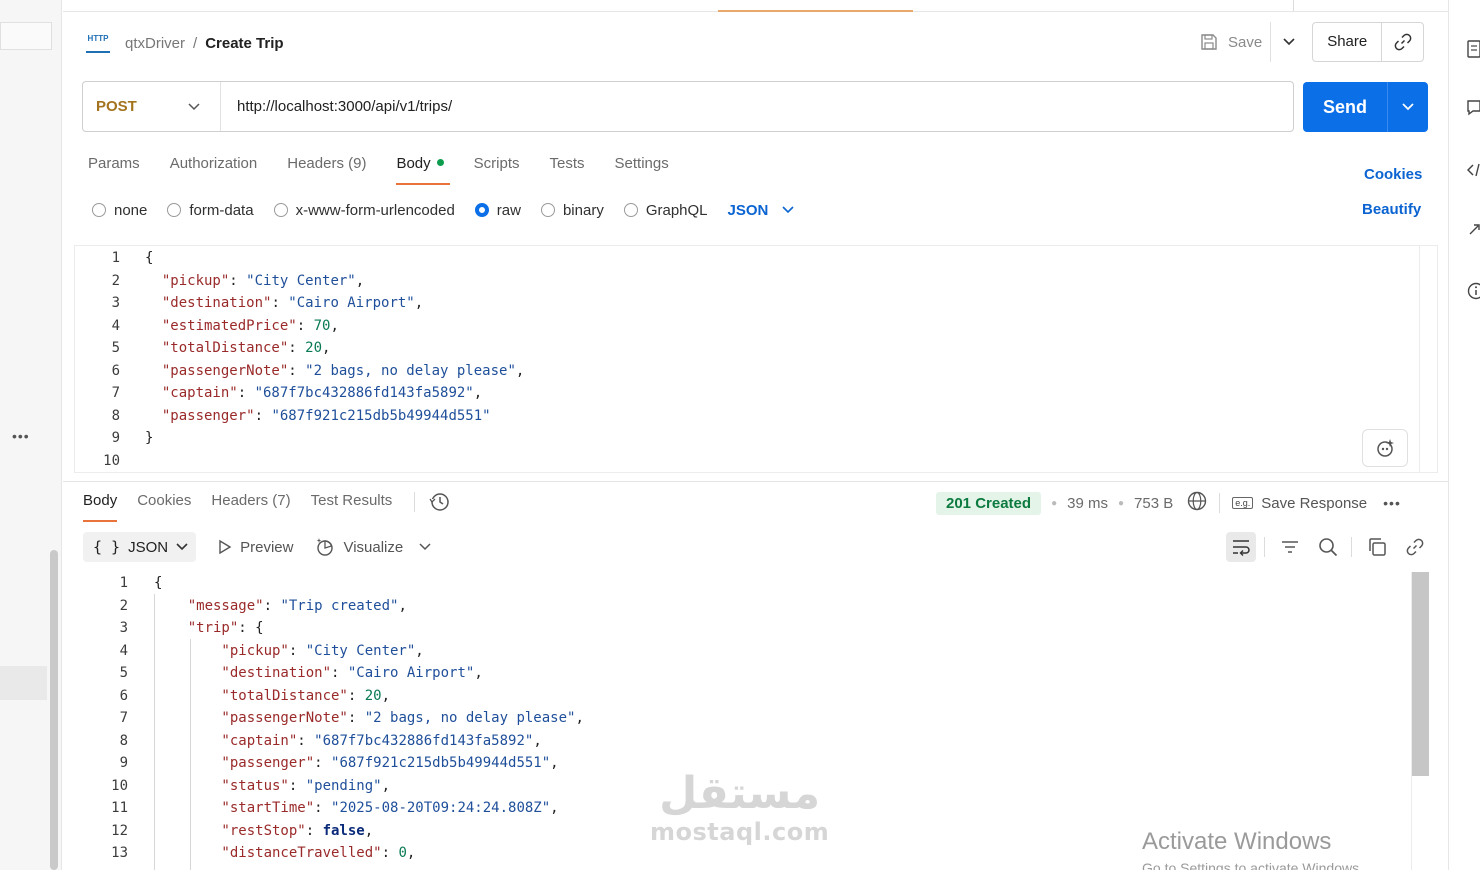 The height and width of the screenshot is (870, 1480). What do you see at coordinates (429, 547) in the screenshot?
I see `visualize-options-button` at bounding box center [429, 547].